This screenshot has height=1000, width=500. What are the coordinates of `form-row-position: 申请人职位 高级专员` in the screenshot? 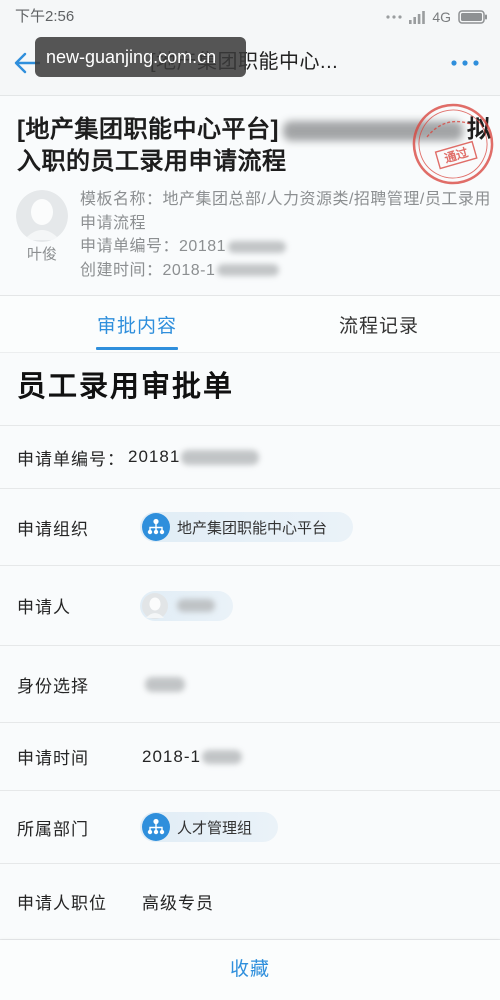 It's located at (250, 902).